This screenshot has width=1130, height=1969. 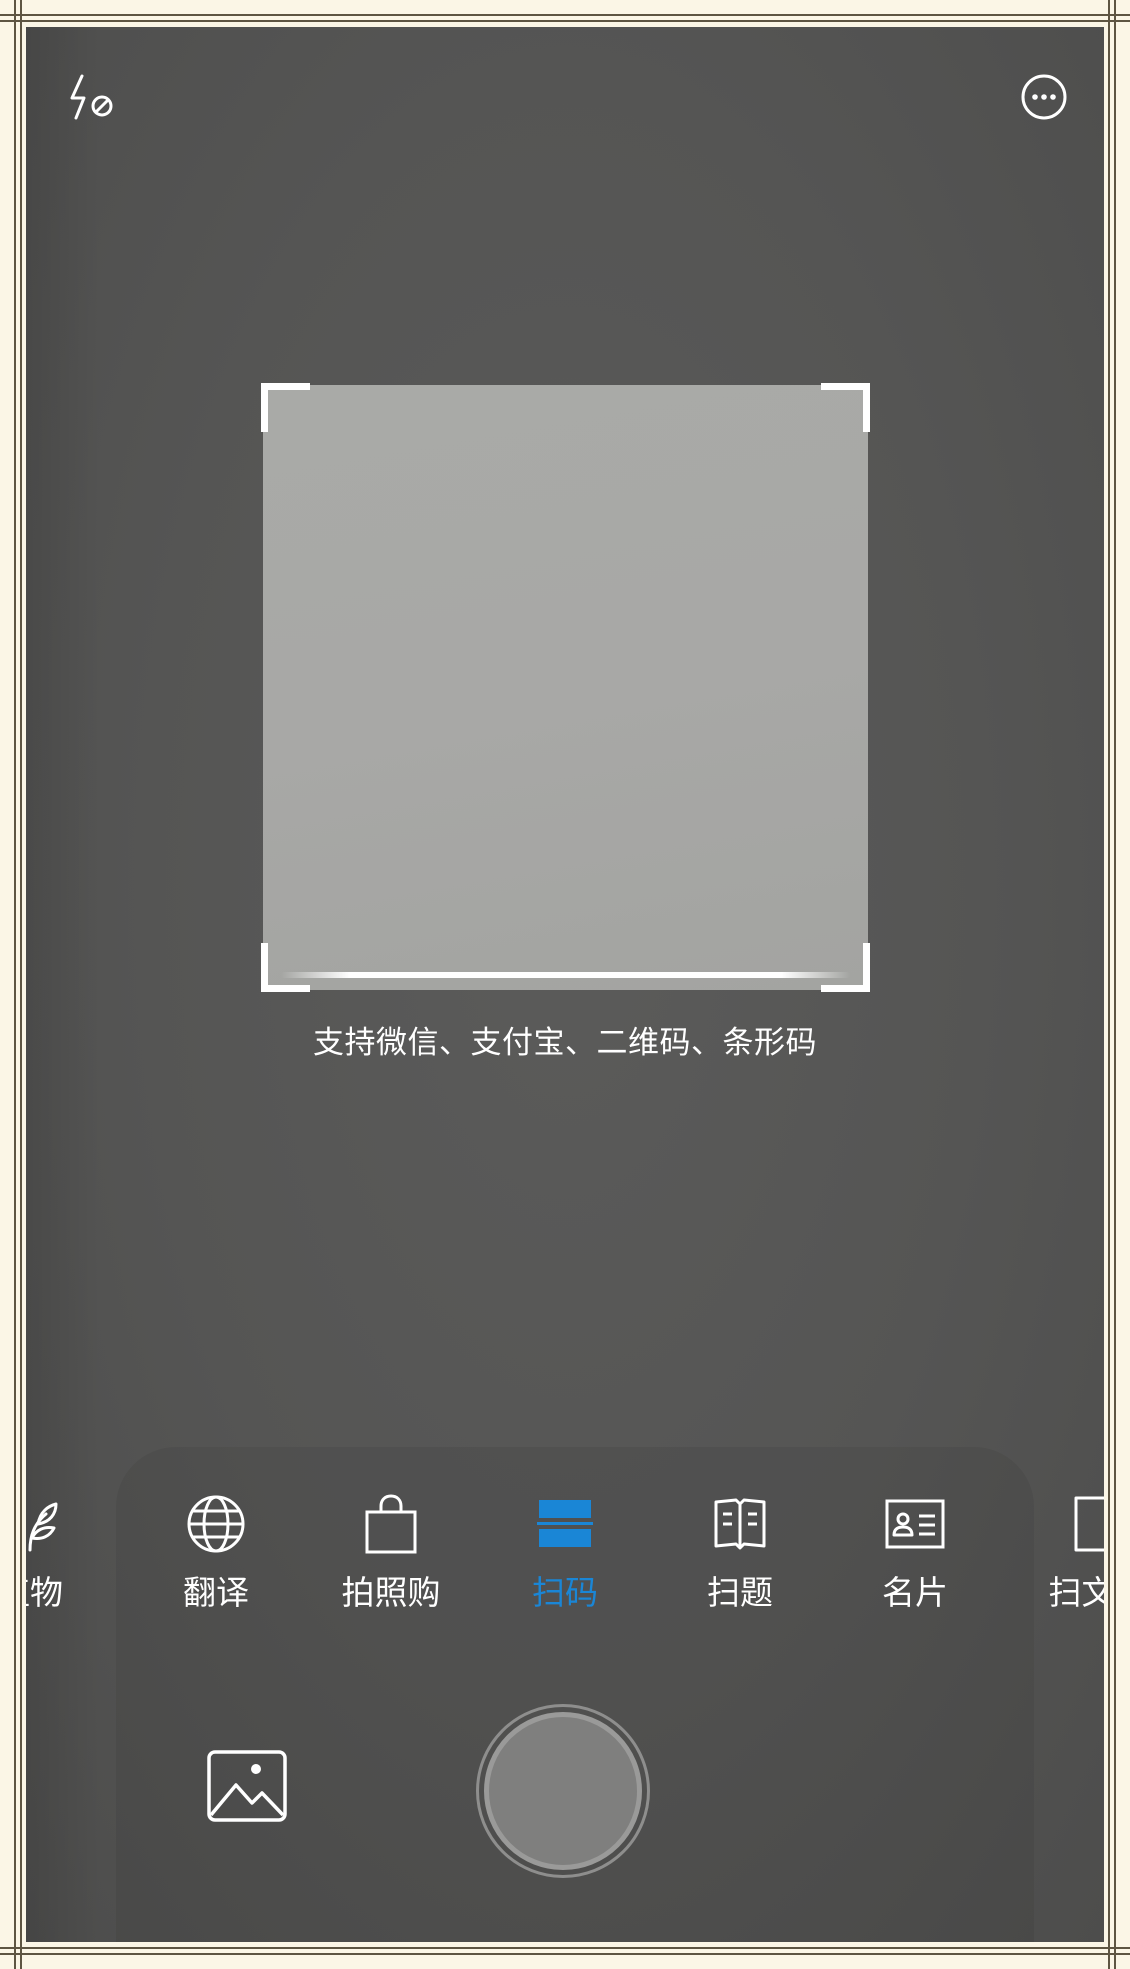 What do you see at coordinates (63, 1551) in the screenshot?
I see `mode-plant: 植物` at bounding box center [63, 1551].